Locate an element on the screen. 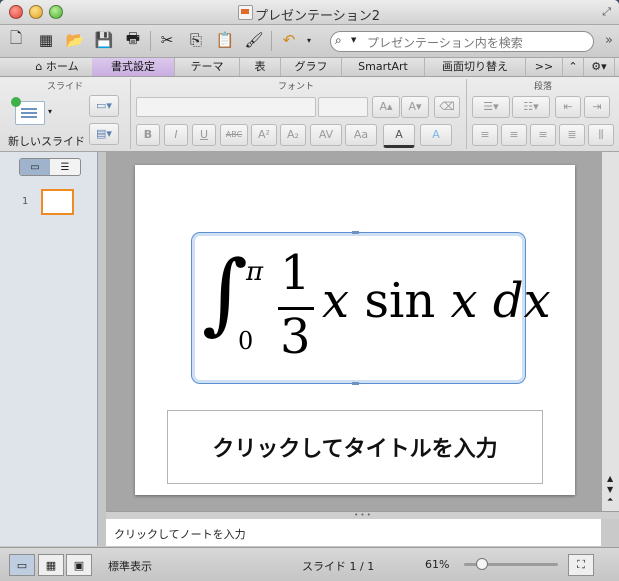 This screenshot has width=619, height=581. strikethrough-button: ABC is located at coordinates (234, 135).